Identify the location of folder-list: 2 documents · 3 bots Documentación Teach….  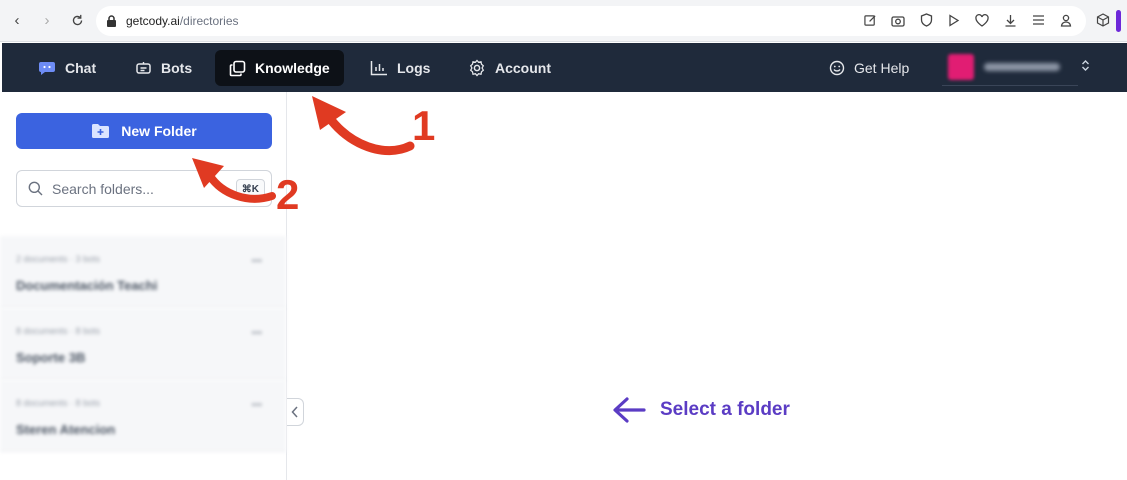
(143, 344).